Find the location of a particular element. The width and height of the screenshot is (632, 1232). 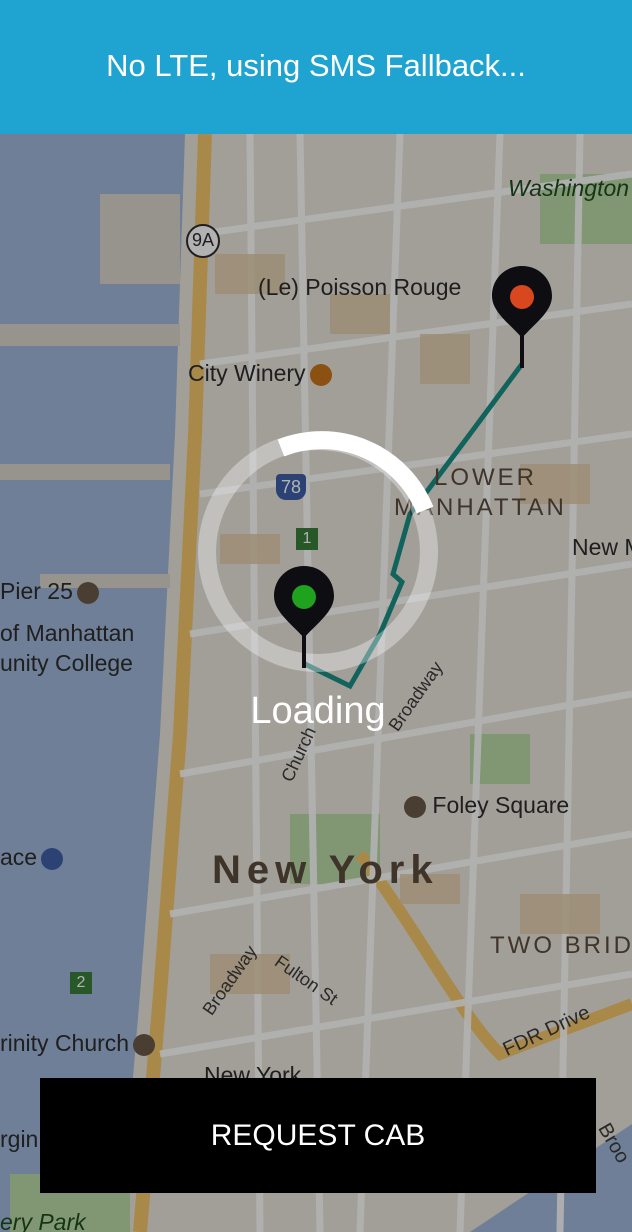

route-9a-shield: 9A is located at coordinates (203, 241).